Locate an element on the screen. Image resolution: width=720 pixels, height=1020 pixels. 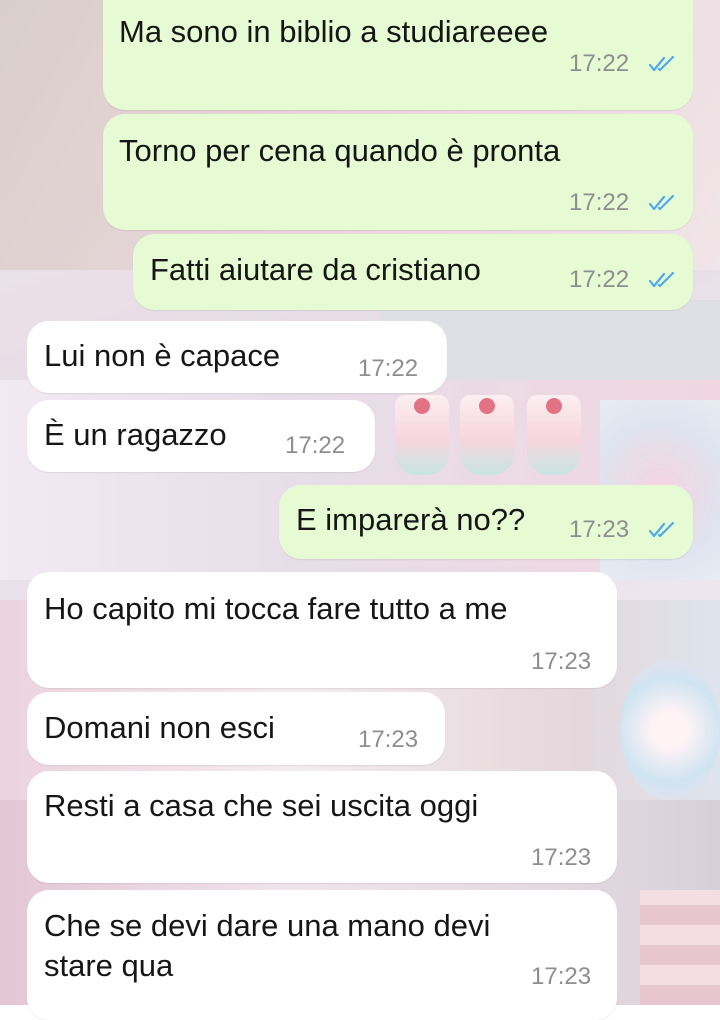
message-text: È un ragazzo is located at coordinates (135, 434).